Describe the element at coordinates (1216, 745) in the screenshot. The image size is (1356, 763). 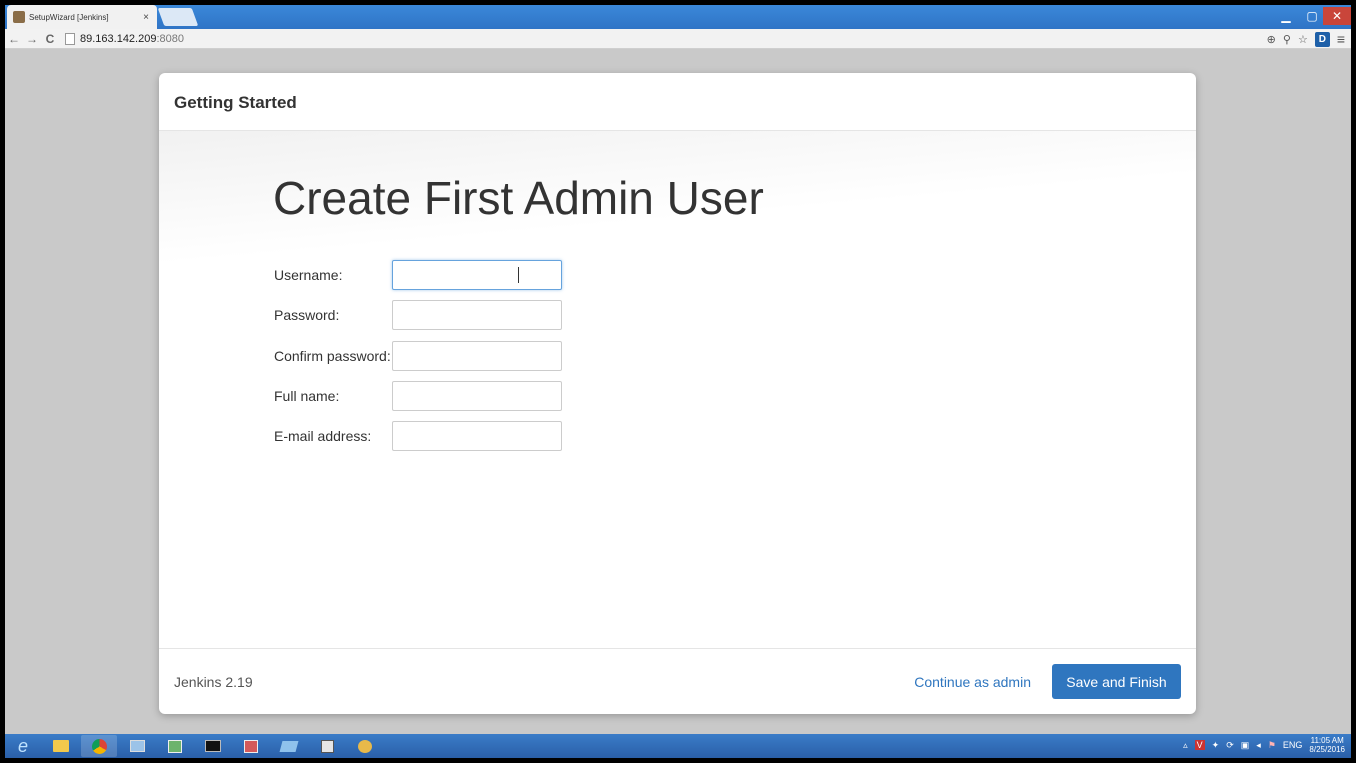
I see `tray-app-icon: ✦` at that location.